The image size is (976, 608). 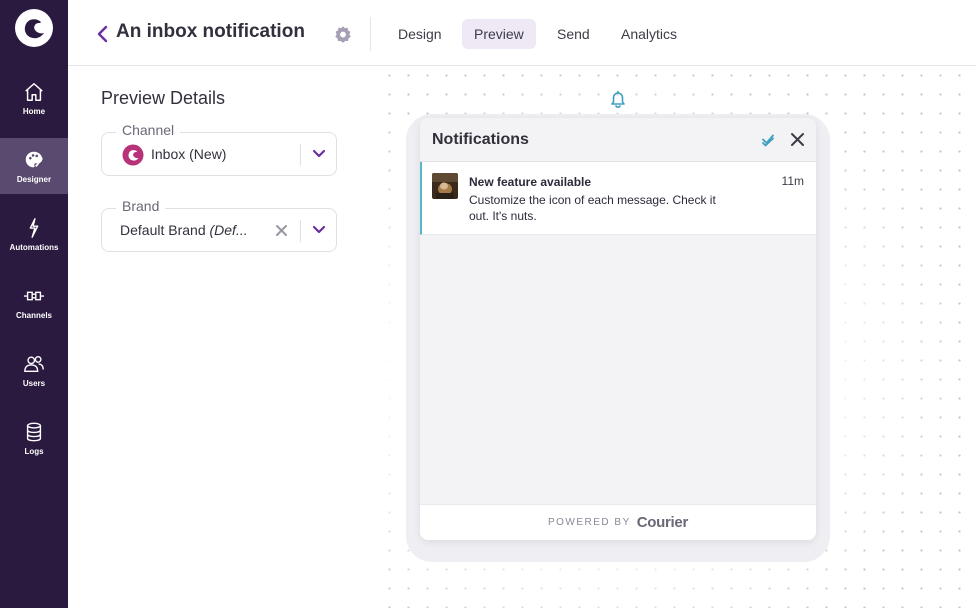 I want to click on message-time: 11m, so click(x=792, y=181).